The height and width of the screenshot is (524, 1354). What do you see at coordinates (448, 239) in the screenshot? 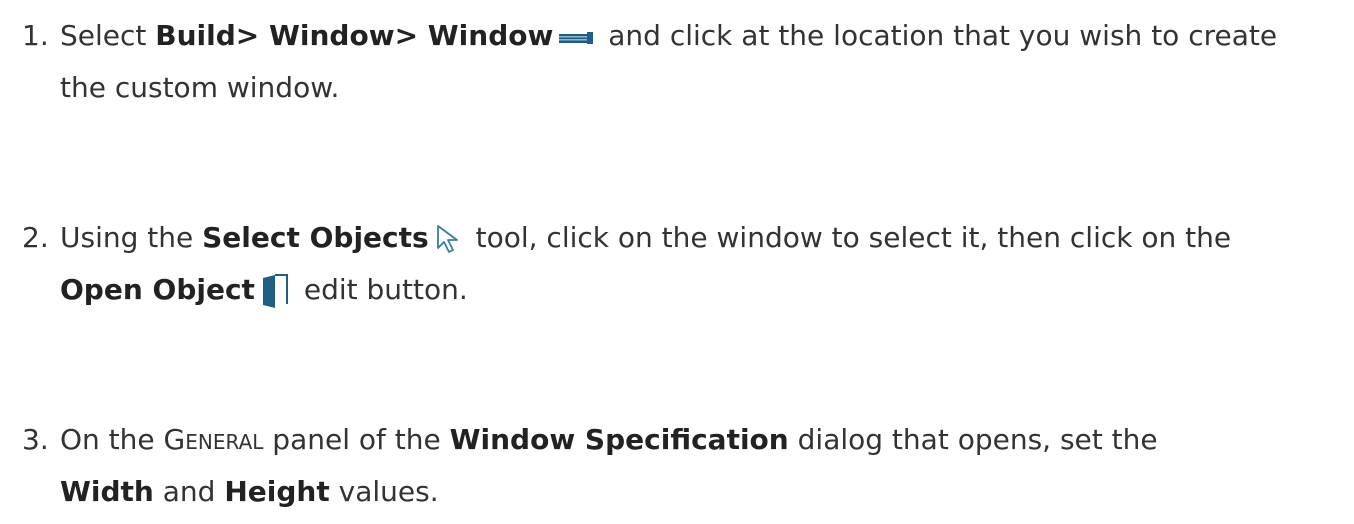
I see `select-objects-arrow-icon` at bounding box center [448, 239].